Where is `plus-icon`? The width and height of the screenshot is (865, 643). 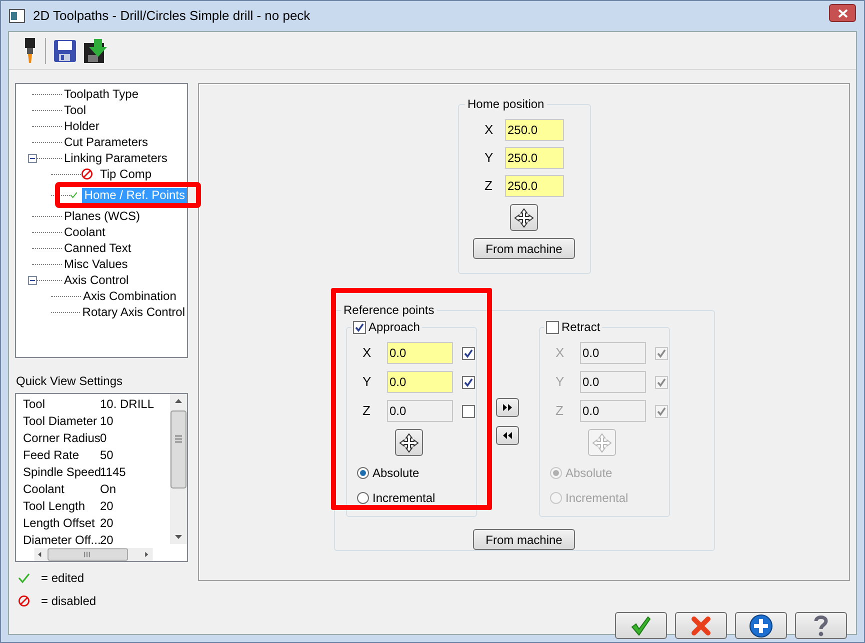 plus-icon is located at coordinates (761, 626).